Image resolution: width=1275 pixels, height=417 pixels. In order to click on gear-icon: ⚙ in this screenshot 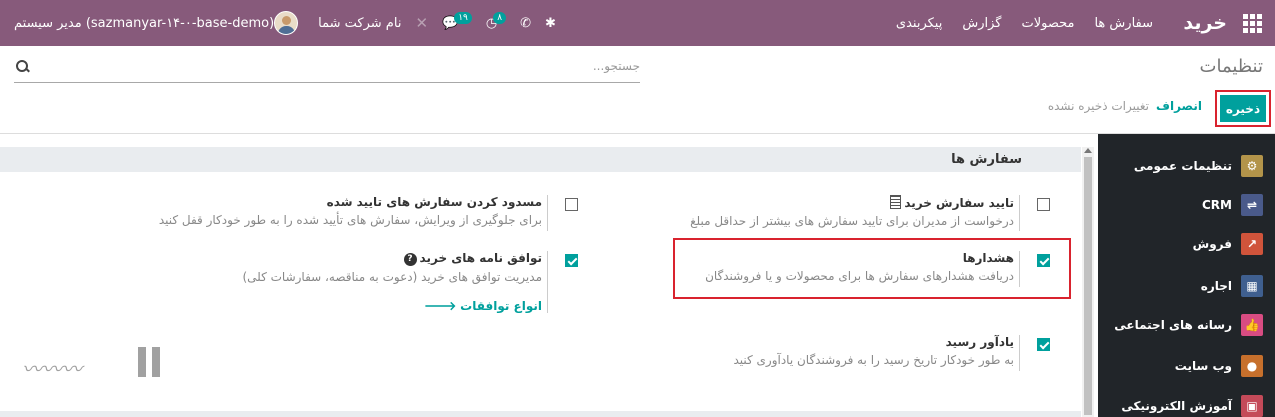, I will do `click(1252, 165)`.